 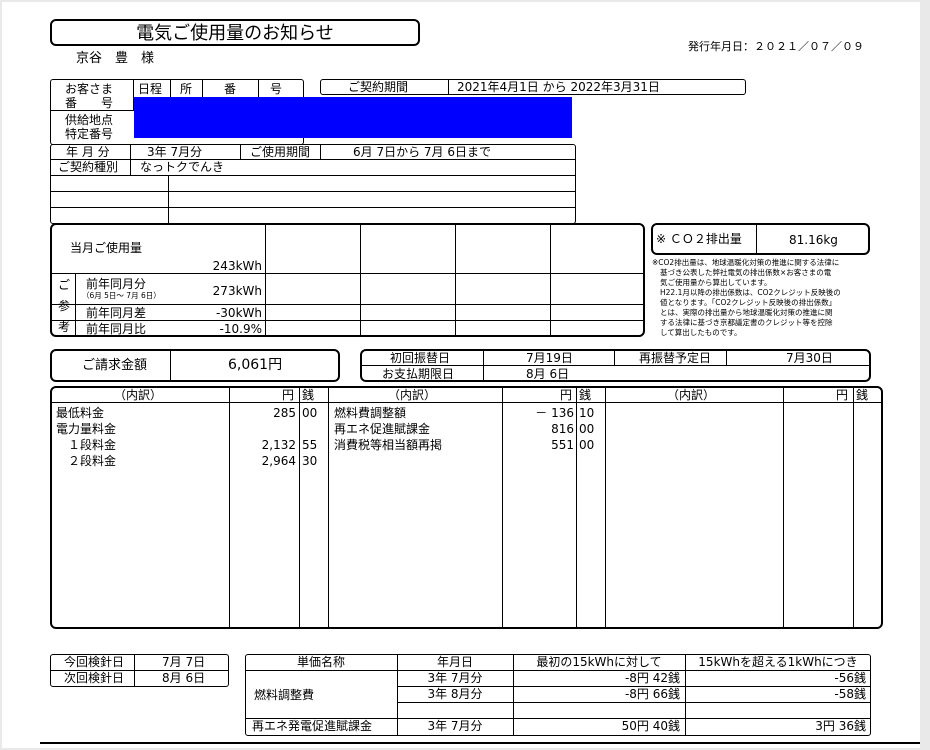 What do you see at coordinates (86, 445) in the screenshot?
I see `breakdown-item-label: １段料金` at bounding box center [86, 445].